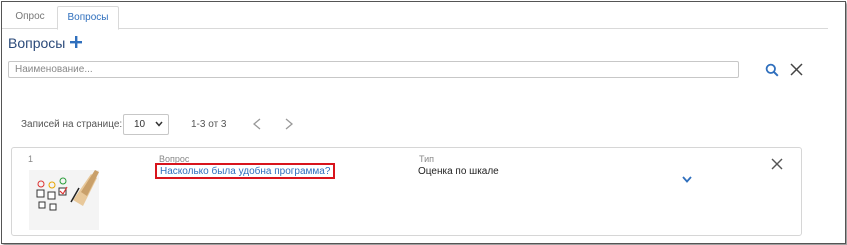  I want to click on question-link: Насколько была удобна программа?, so click(245, 171).